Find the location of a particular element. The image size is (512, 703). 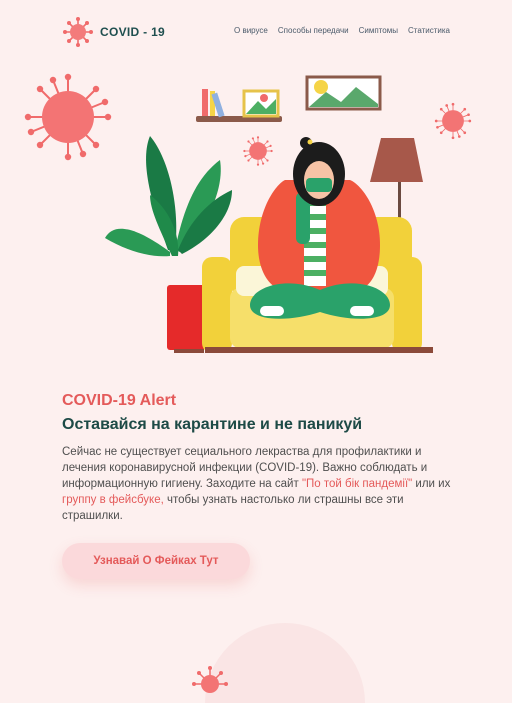

brand-name: COVID - 19 is located at coordinates (133, 32).